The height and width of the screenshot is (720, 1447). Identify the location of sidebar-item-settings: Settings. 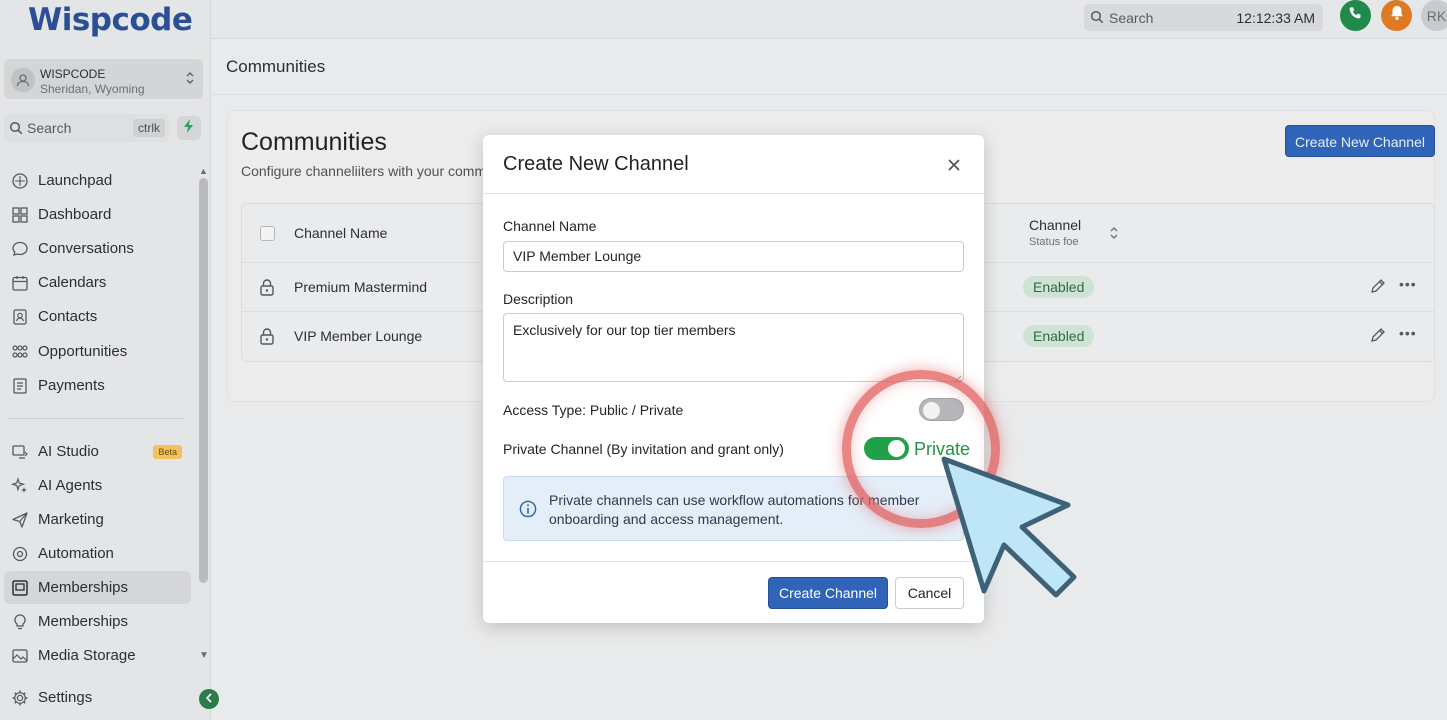
(97, 697).